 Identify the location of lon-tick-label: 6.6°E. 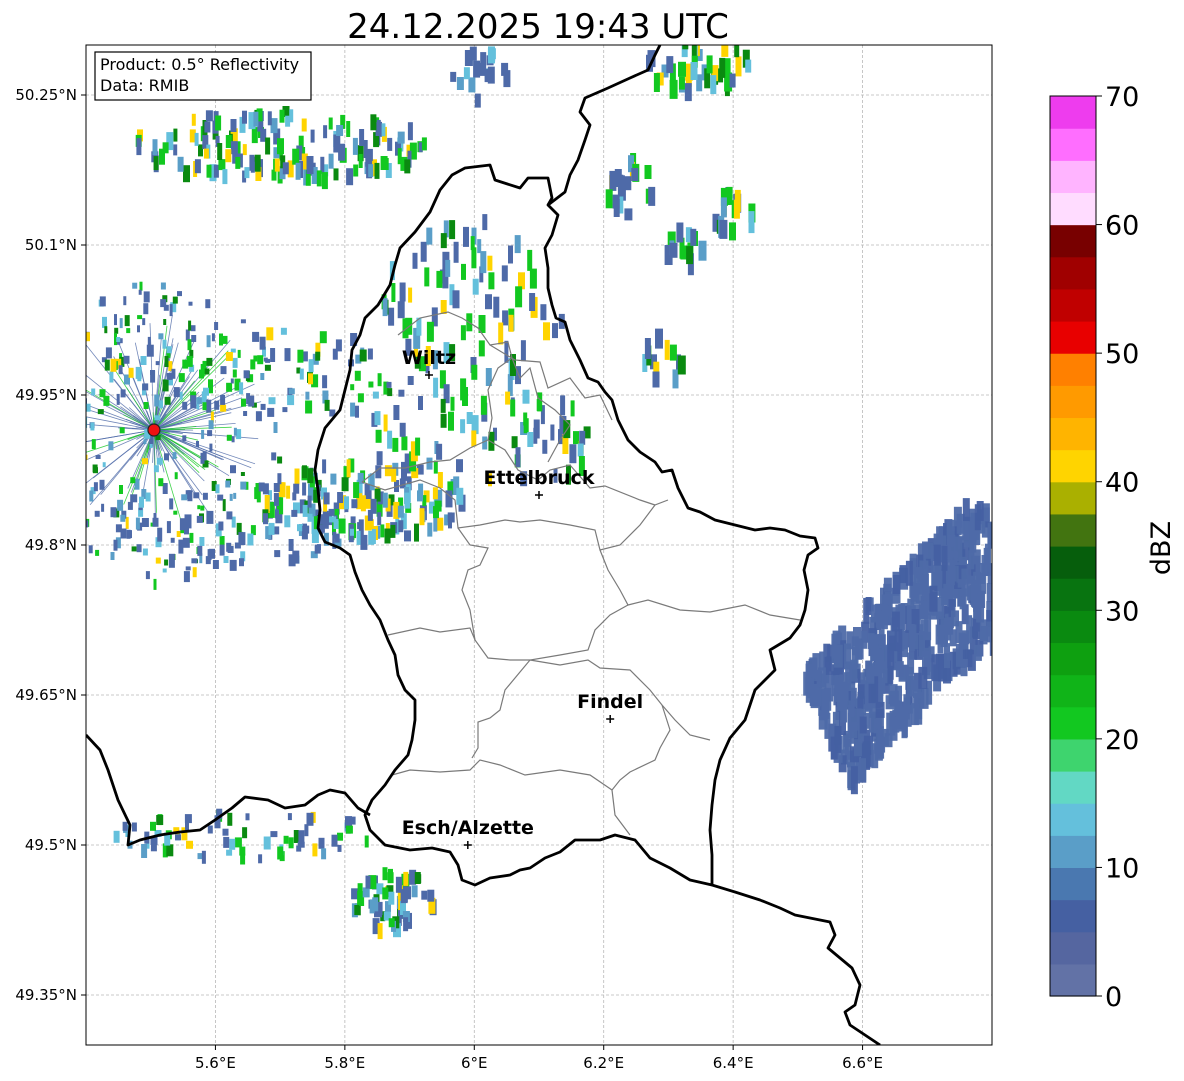
(862, 1063).